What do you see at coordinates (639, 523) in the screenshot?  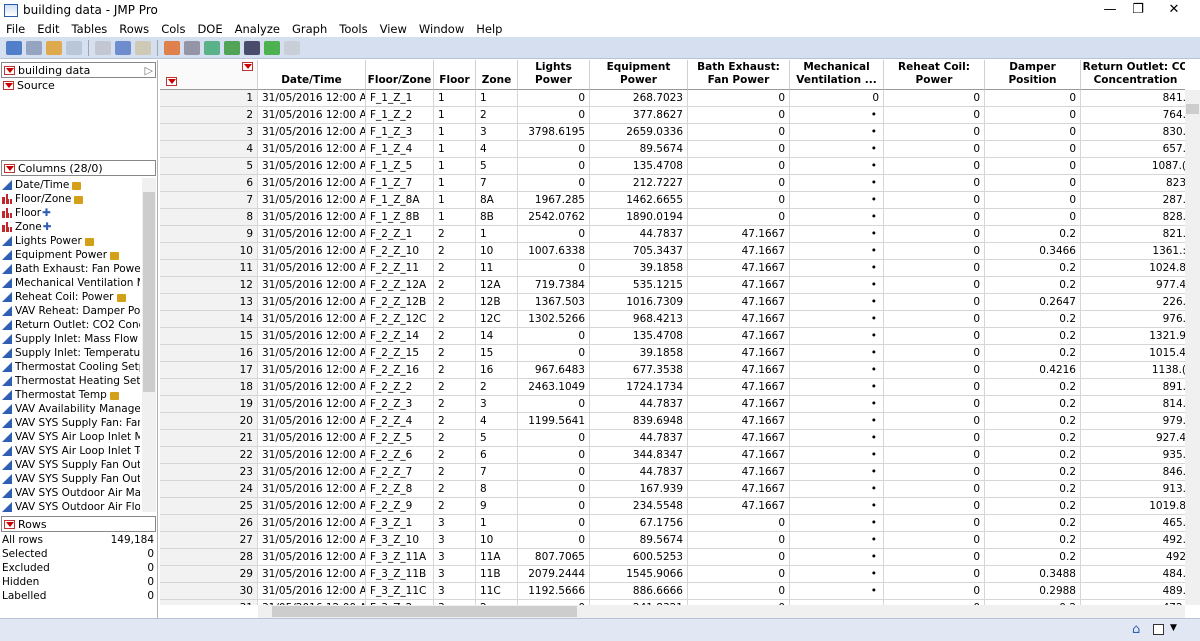 I see `table-cell: 67.1756` at bounding box center [639, 523].